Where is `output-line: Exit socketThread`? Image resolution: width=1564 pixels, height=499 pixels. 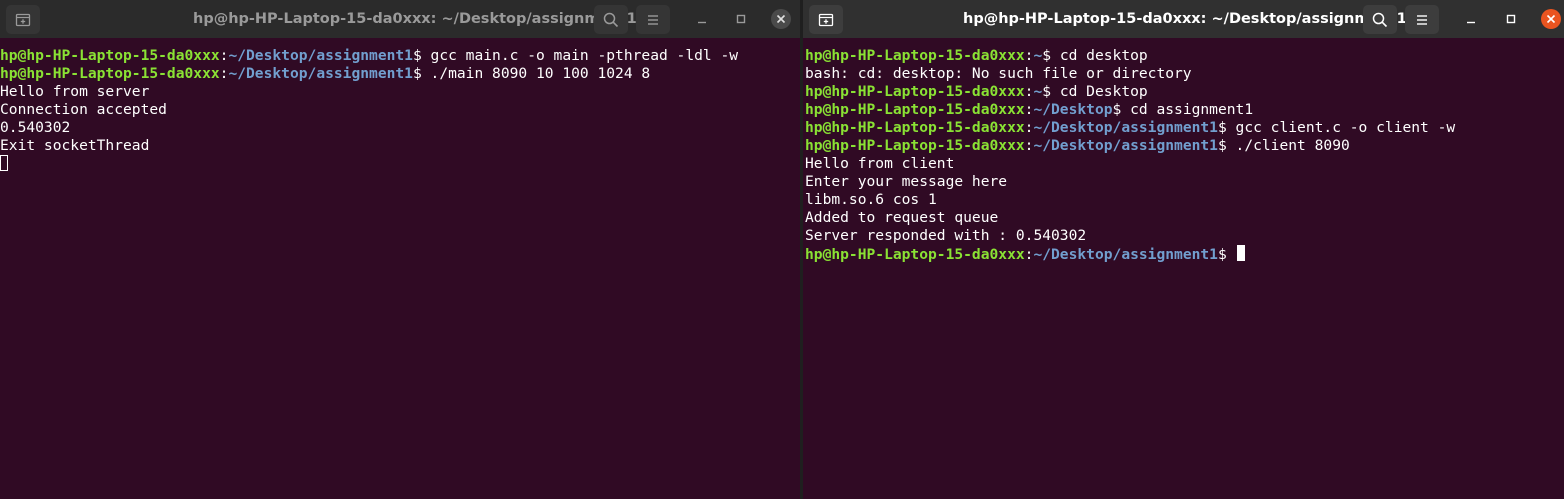 output-line: Exit socketThread is located at coordinates (75, 145).